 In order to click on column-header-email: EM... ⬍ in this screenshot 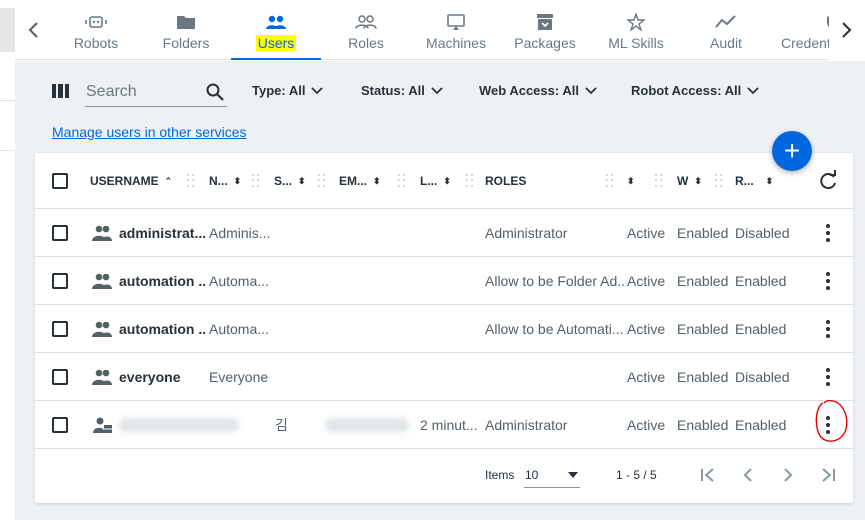, I will do `click(360, 181)`.